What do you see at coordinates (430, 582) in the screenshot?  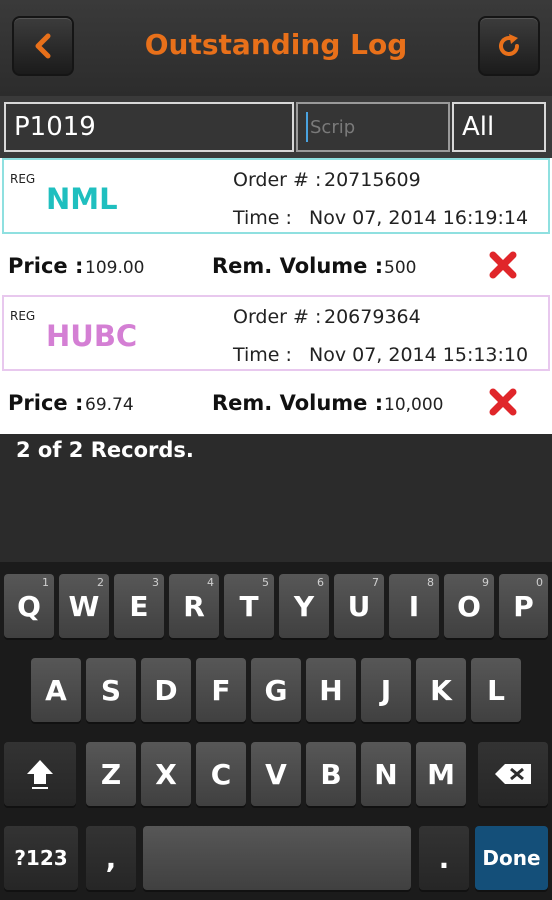 I see `key-hint: 8` at bounding box center [430, 582].